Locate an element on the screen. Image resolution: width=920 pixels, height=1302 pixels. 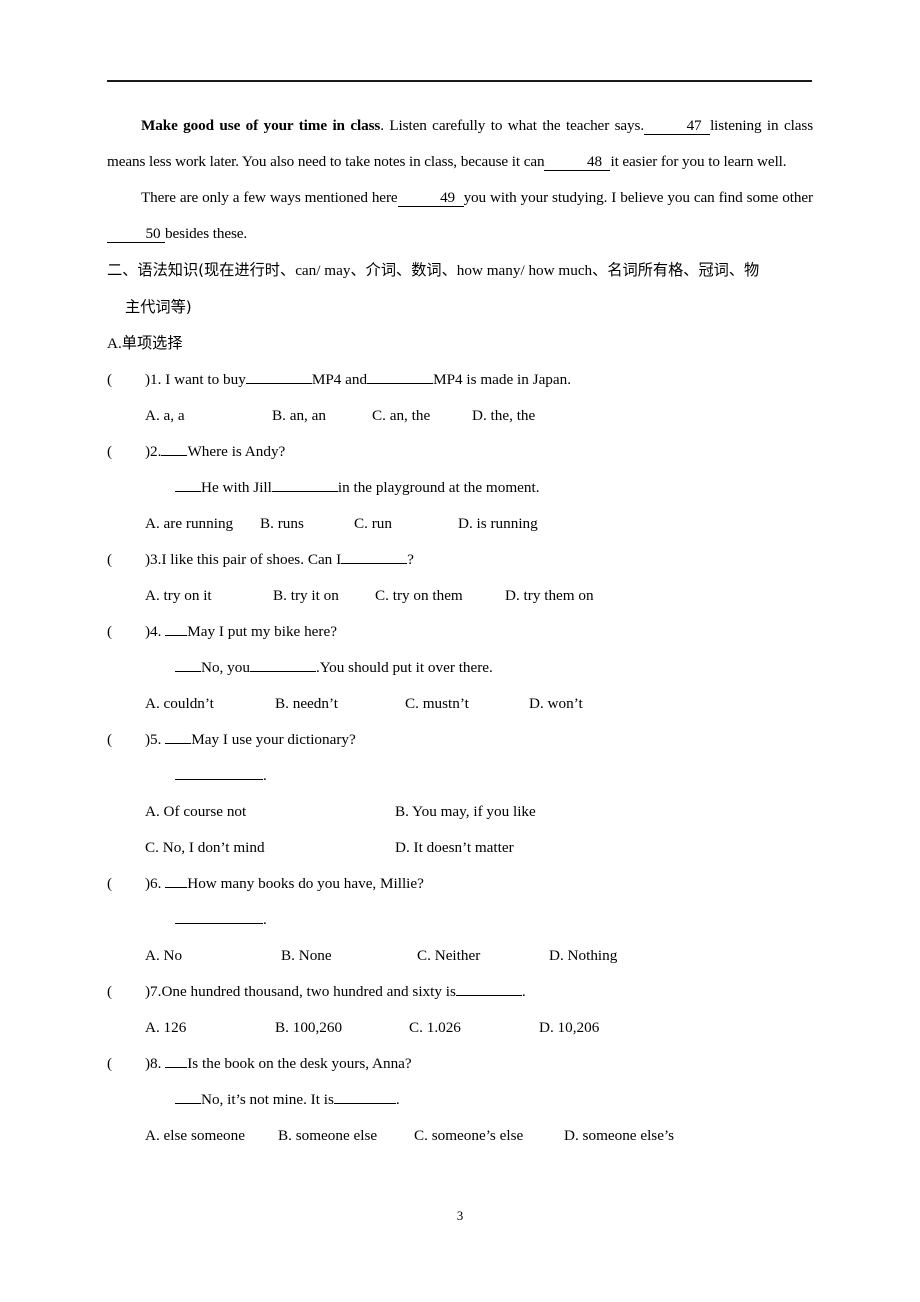
q8-option-b: B. someone else is located at coordinates (346, 1136).